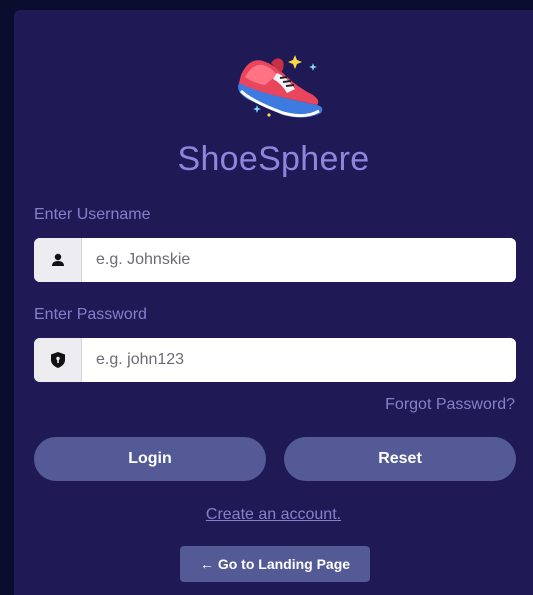 This screenshot has height=595, width=533. I want to click on username-input, so click(299, 260).